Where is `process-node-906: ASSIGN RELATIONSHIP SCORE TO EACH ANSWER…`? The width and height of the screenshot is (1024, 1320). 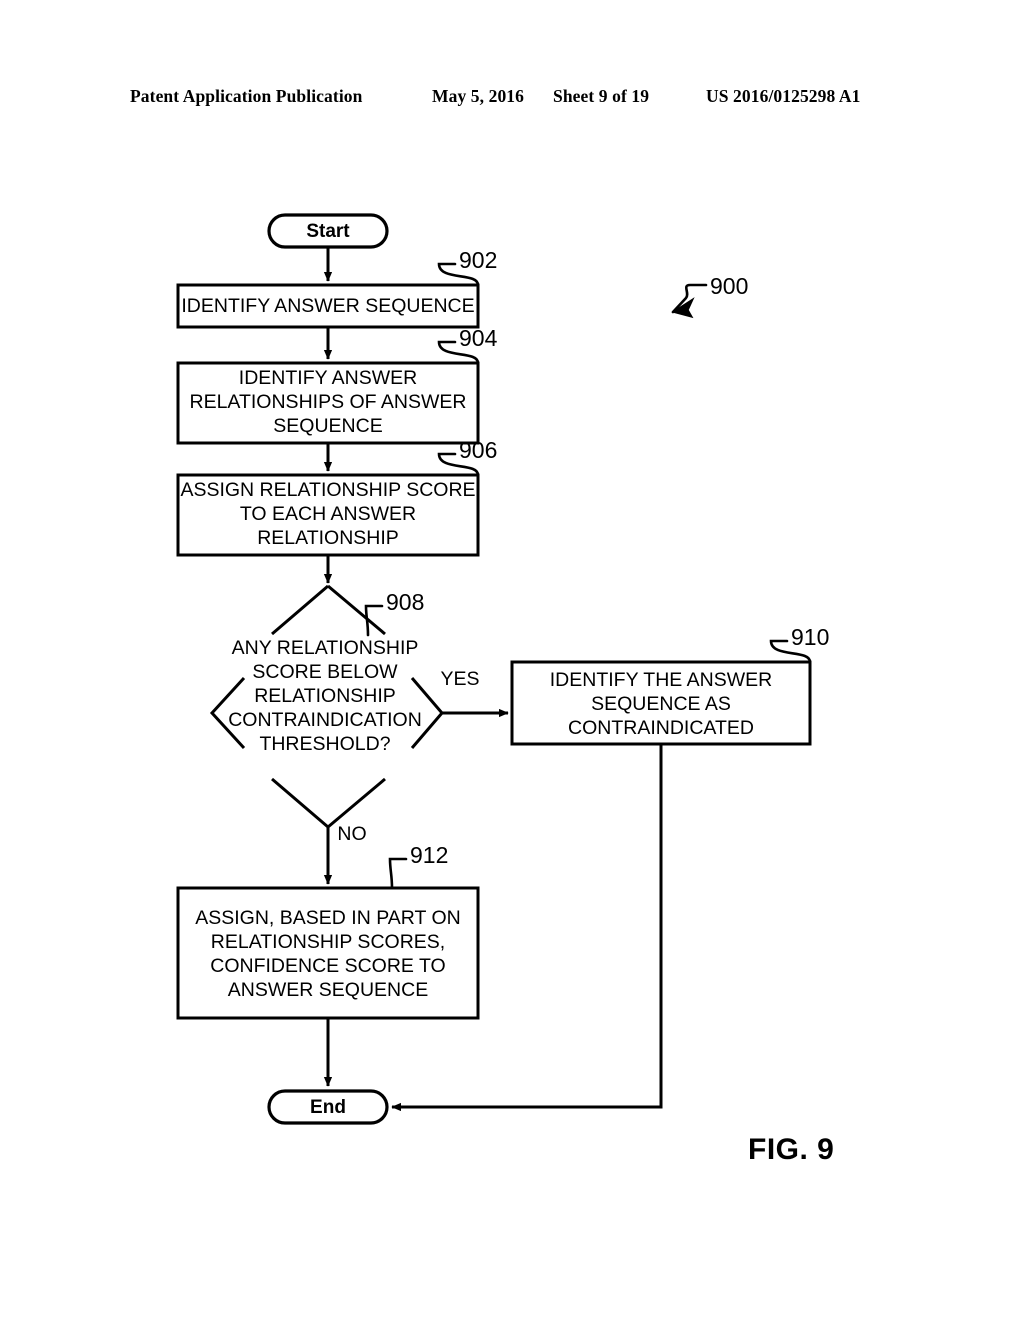
process-node-906: ASSIGN RELATIONSHIP SCORE TO EACH ANSWER… is located at coordinates (328, 515).